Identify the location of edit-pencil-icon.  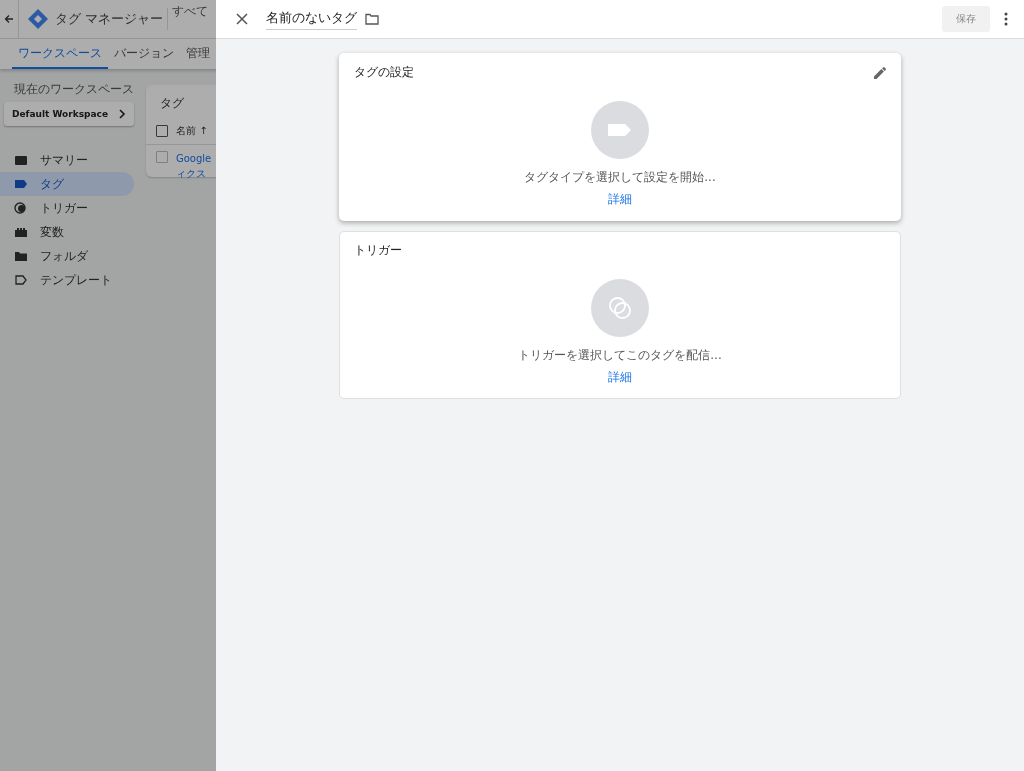
(880, 72).